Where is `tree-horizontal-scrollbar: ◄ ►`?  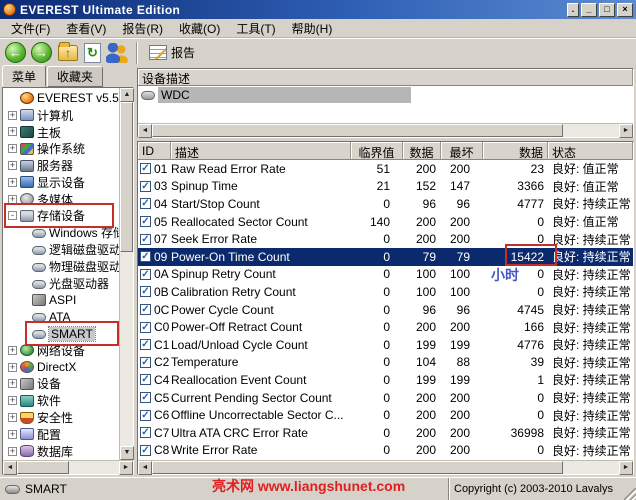
tree-horizontal-scrollbar: ◄ ► is located at coordinates (68, 467).